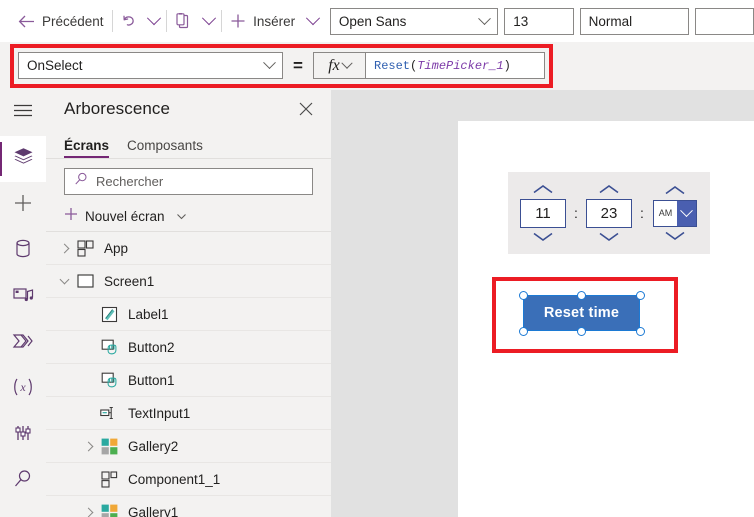 The width and height of the screenshot is (754, 517). What do you see at coordinates (339, 65) in the screenshot?
I see `fx-expand-button: fx` at bounding box center [339, 65].